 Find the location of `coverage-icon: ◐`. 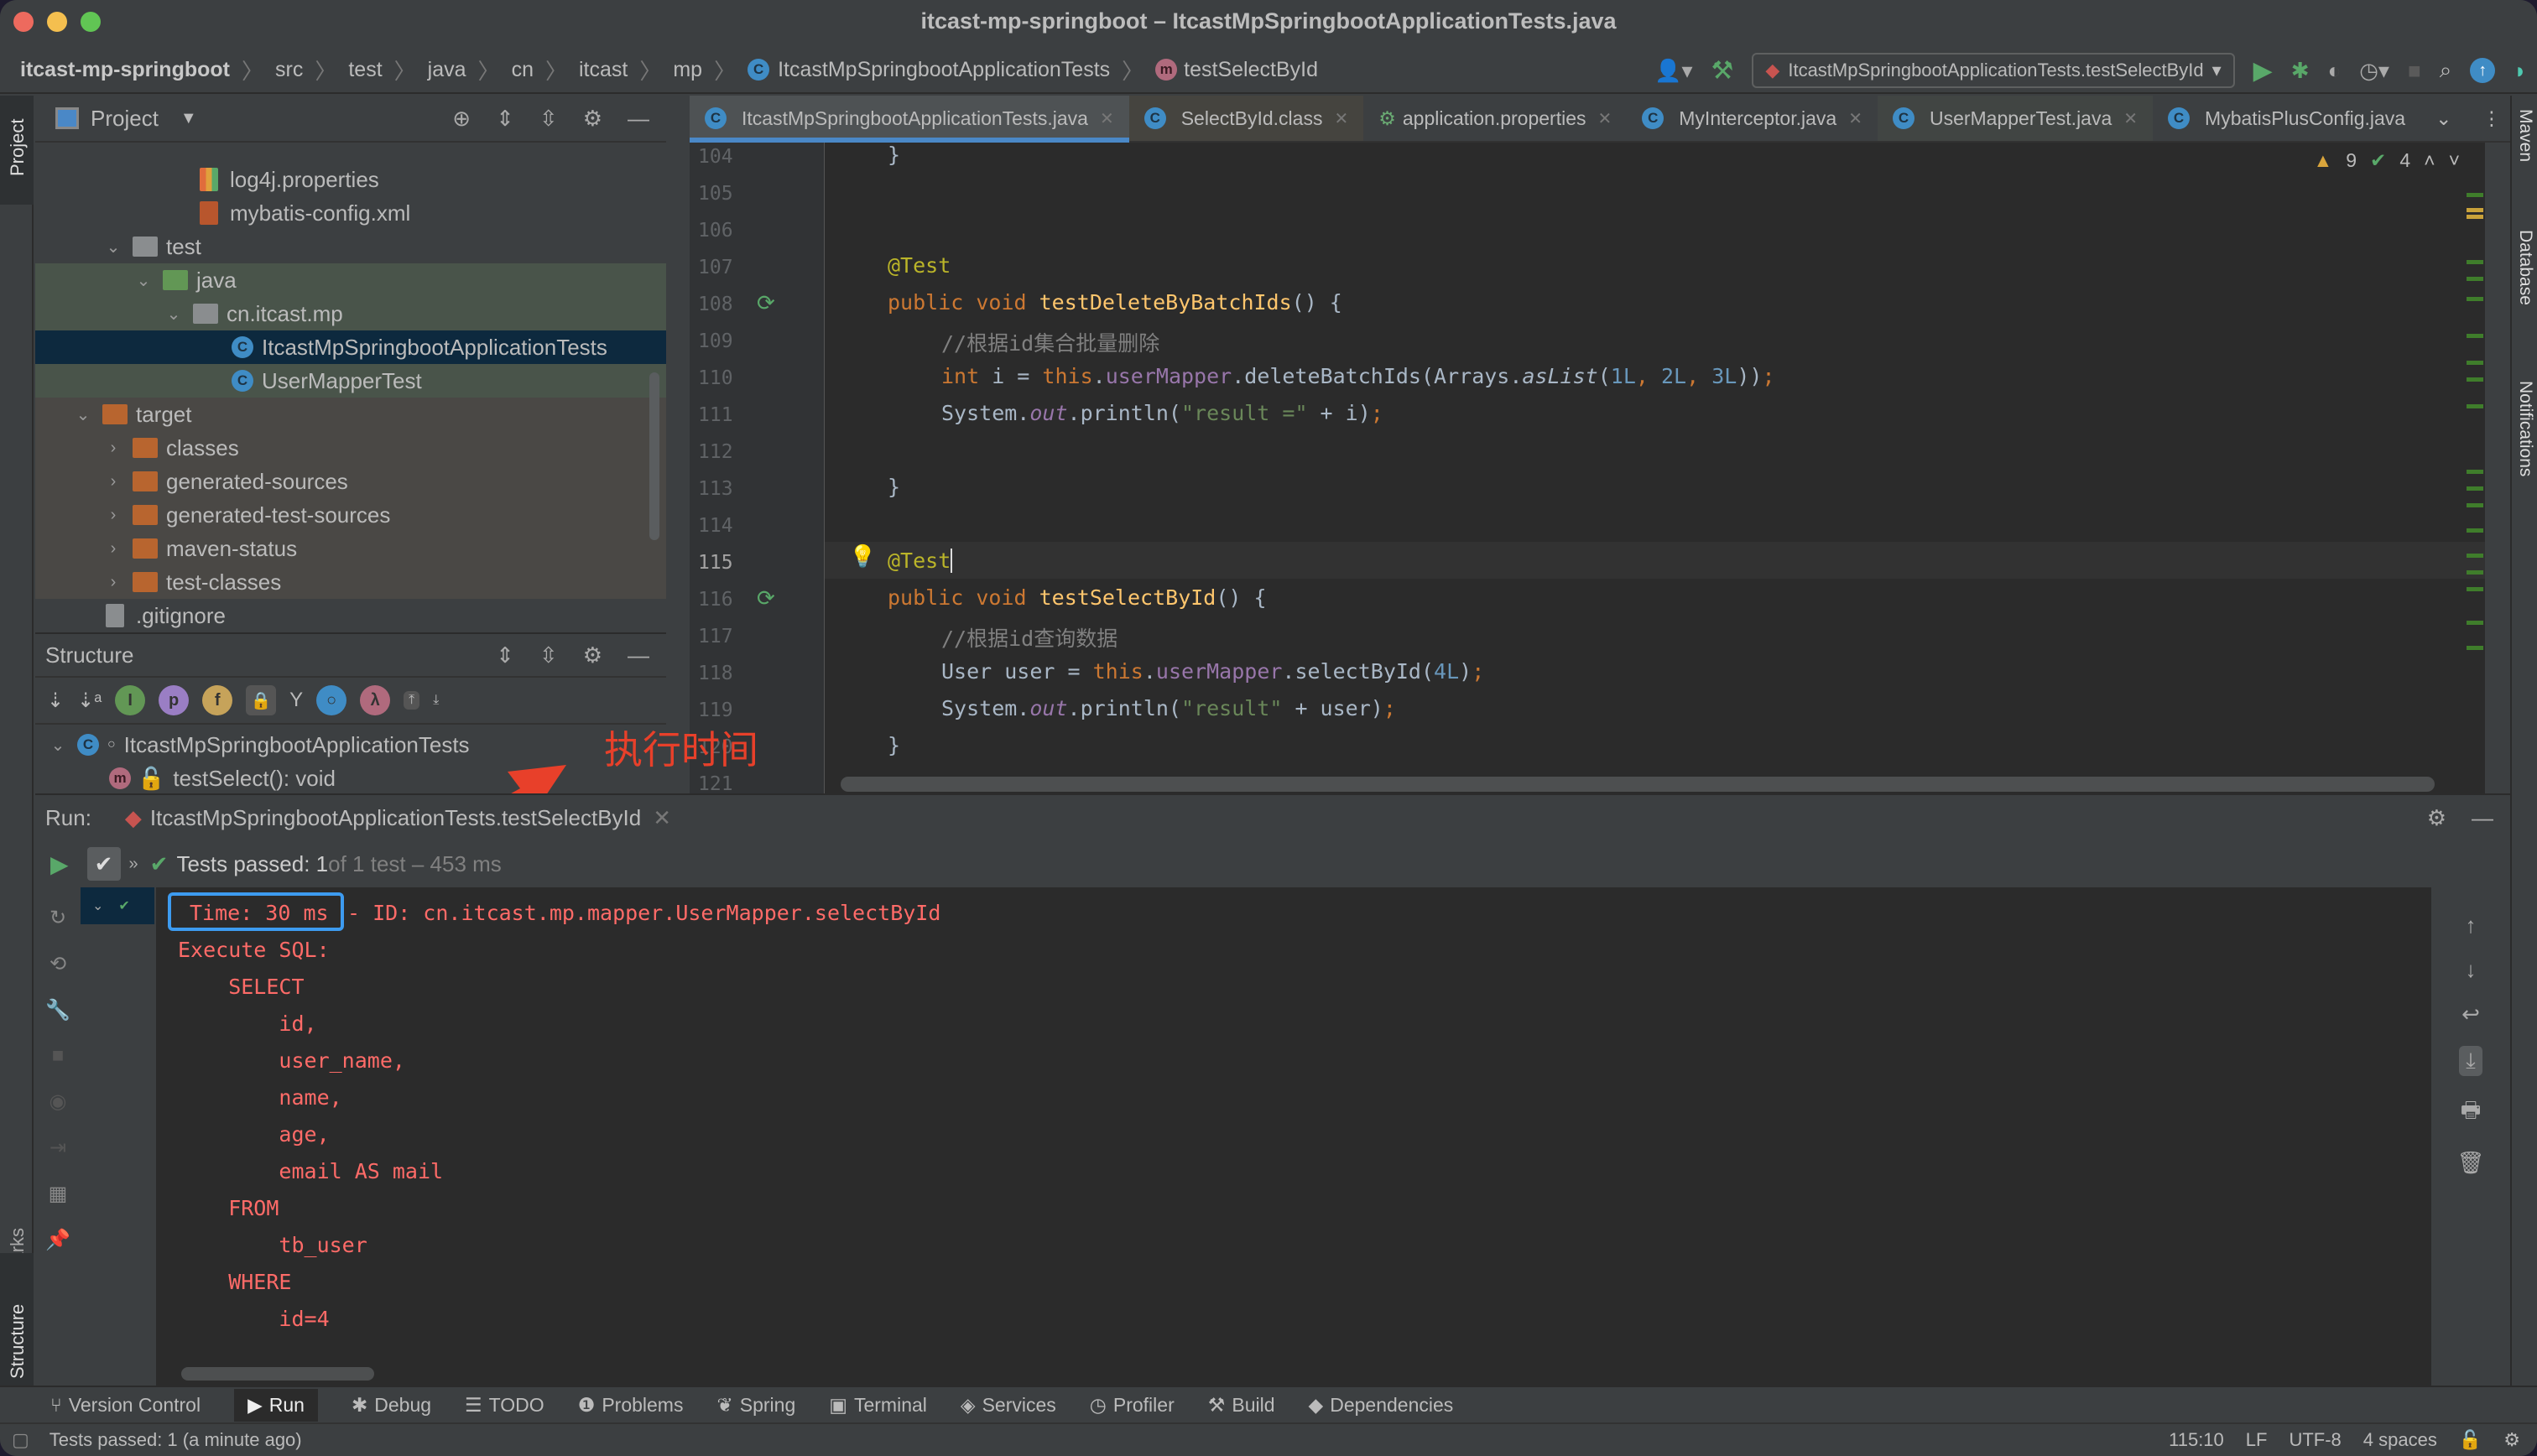

coverage-icon: ◐ is located at coordinates (2335, 71).